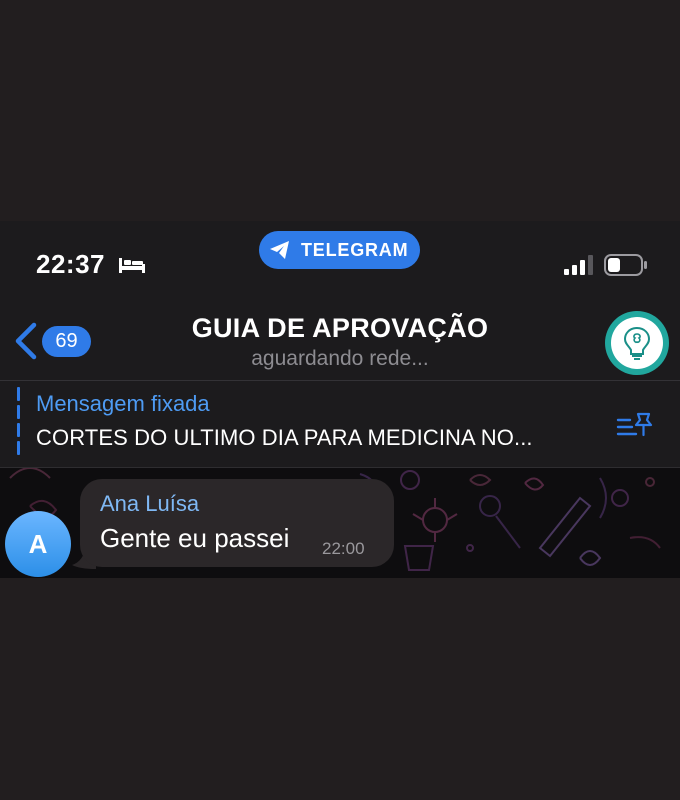  Describe the element at coordinates (149, 504) in the screenshot. I see `message-sender: Ana Luísa` at that location.